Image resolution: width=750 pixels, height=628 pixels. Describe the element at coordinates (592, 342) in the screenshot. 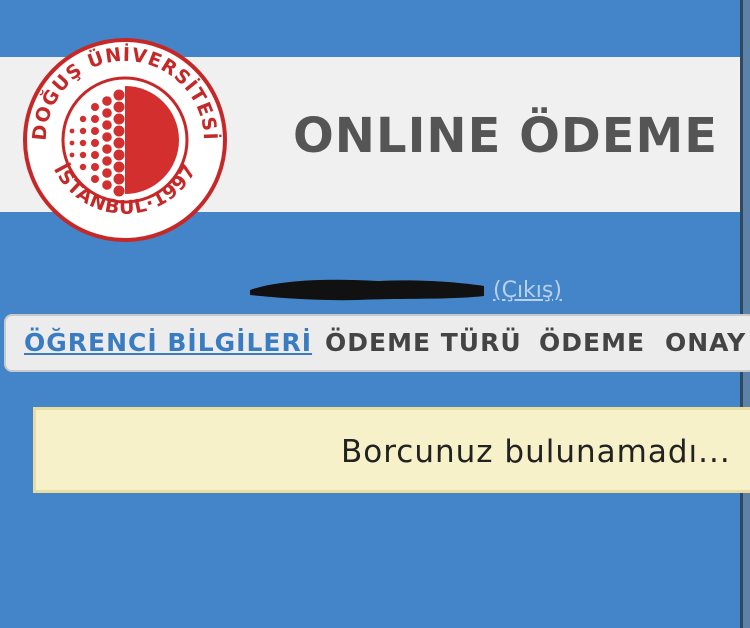

I see `nav-tab-odeme: ÖDEME` at that location.